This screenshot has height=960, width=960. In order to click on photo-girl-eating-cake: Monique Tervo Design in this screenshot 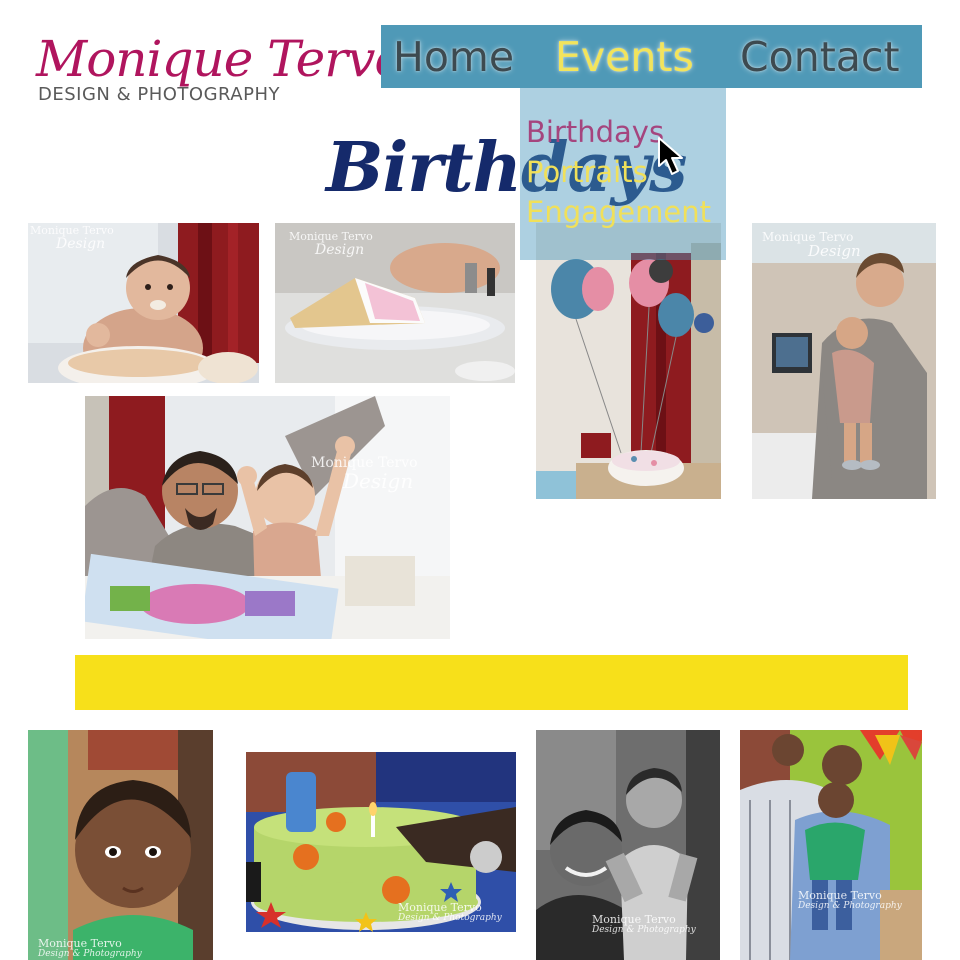, I will do `click(143, 303)`.